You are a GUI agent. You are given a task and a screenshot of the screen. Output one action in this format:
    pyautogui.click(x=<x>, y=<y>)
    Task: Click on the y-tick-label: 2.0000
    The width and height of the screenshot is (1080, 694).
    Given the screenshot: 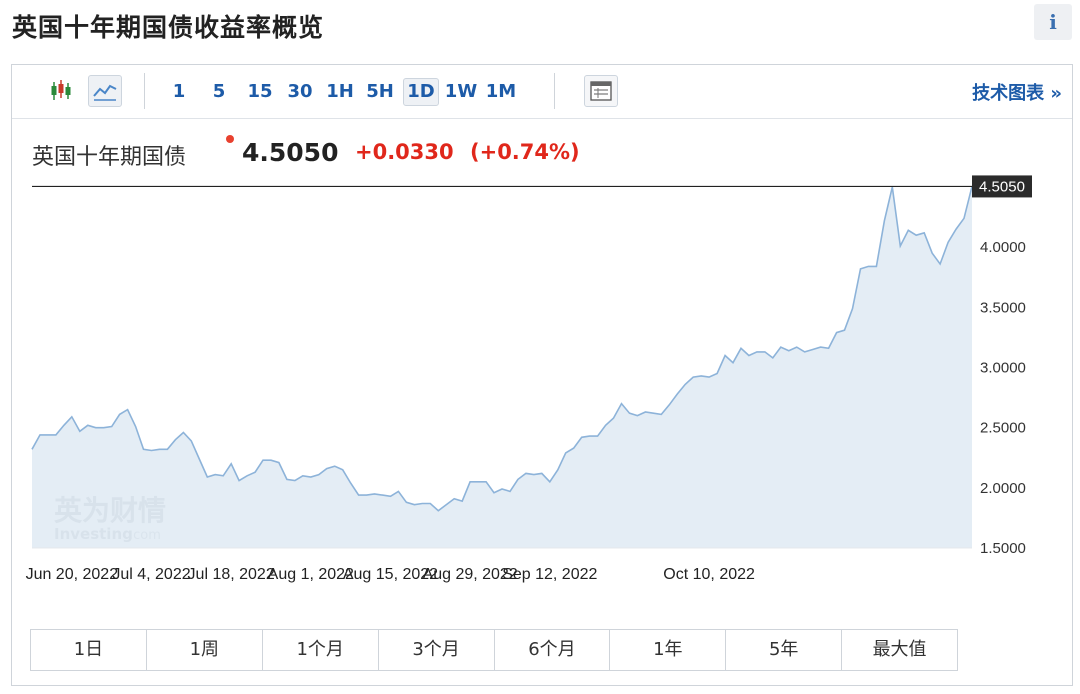 What is the action you would take?
    pyautogui.click(x=1003, y=488)
    